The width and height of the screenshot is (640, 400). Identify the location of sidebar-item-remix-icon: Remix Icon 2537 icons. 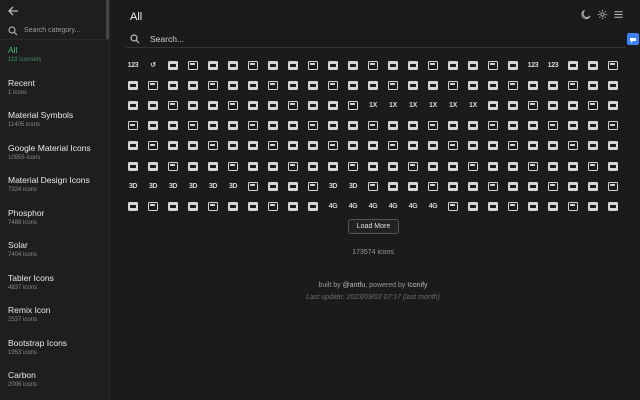
(57, 315).